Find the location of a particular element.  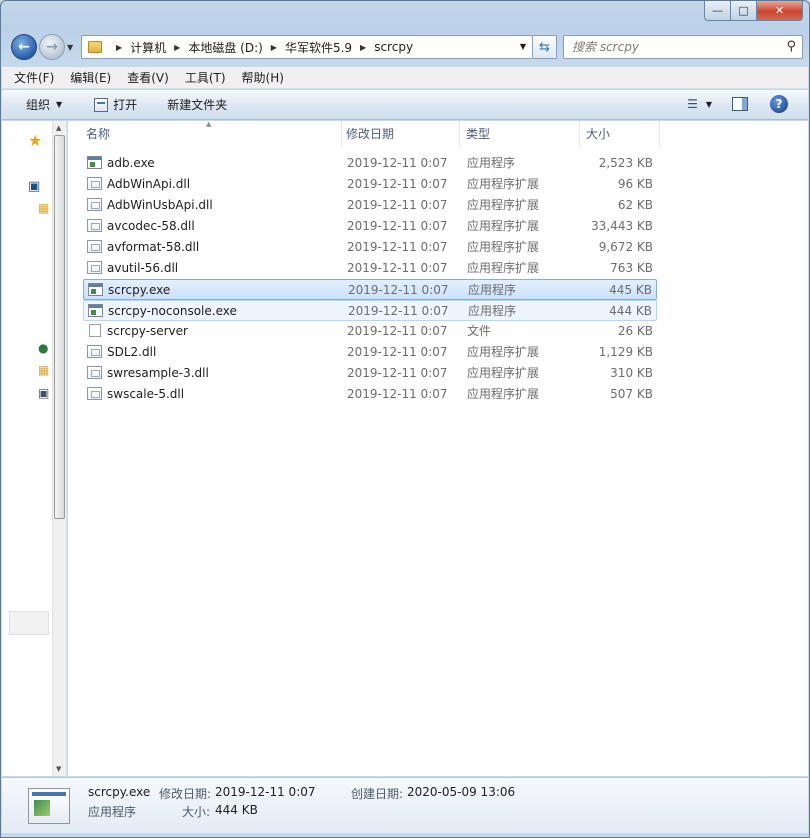

view-dropdown-icon: ▼ is located at coordinates (709, 104).